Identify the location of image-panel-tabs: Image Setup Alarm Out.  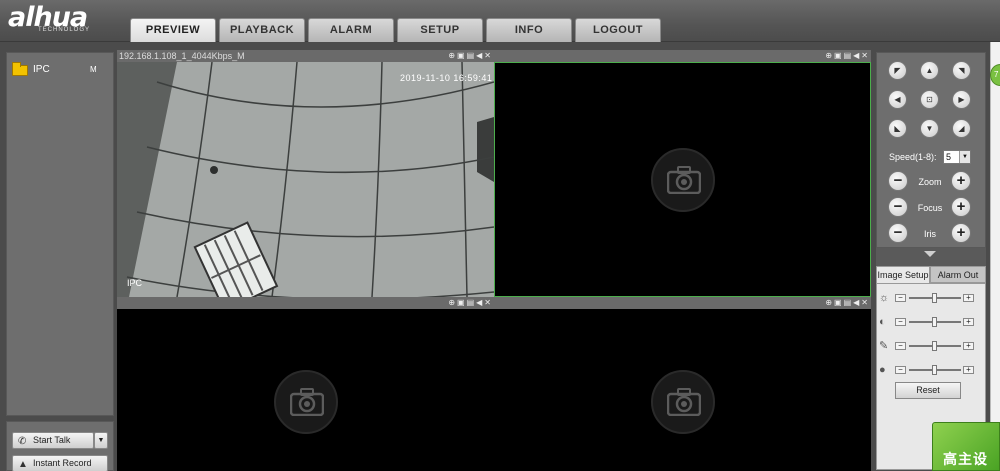
(931, 274).